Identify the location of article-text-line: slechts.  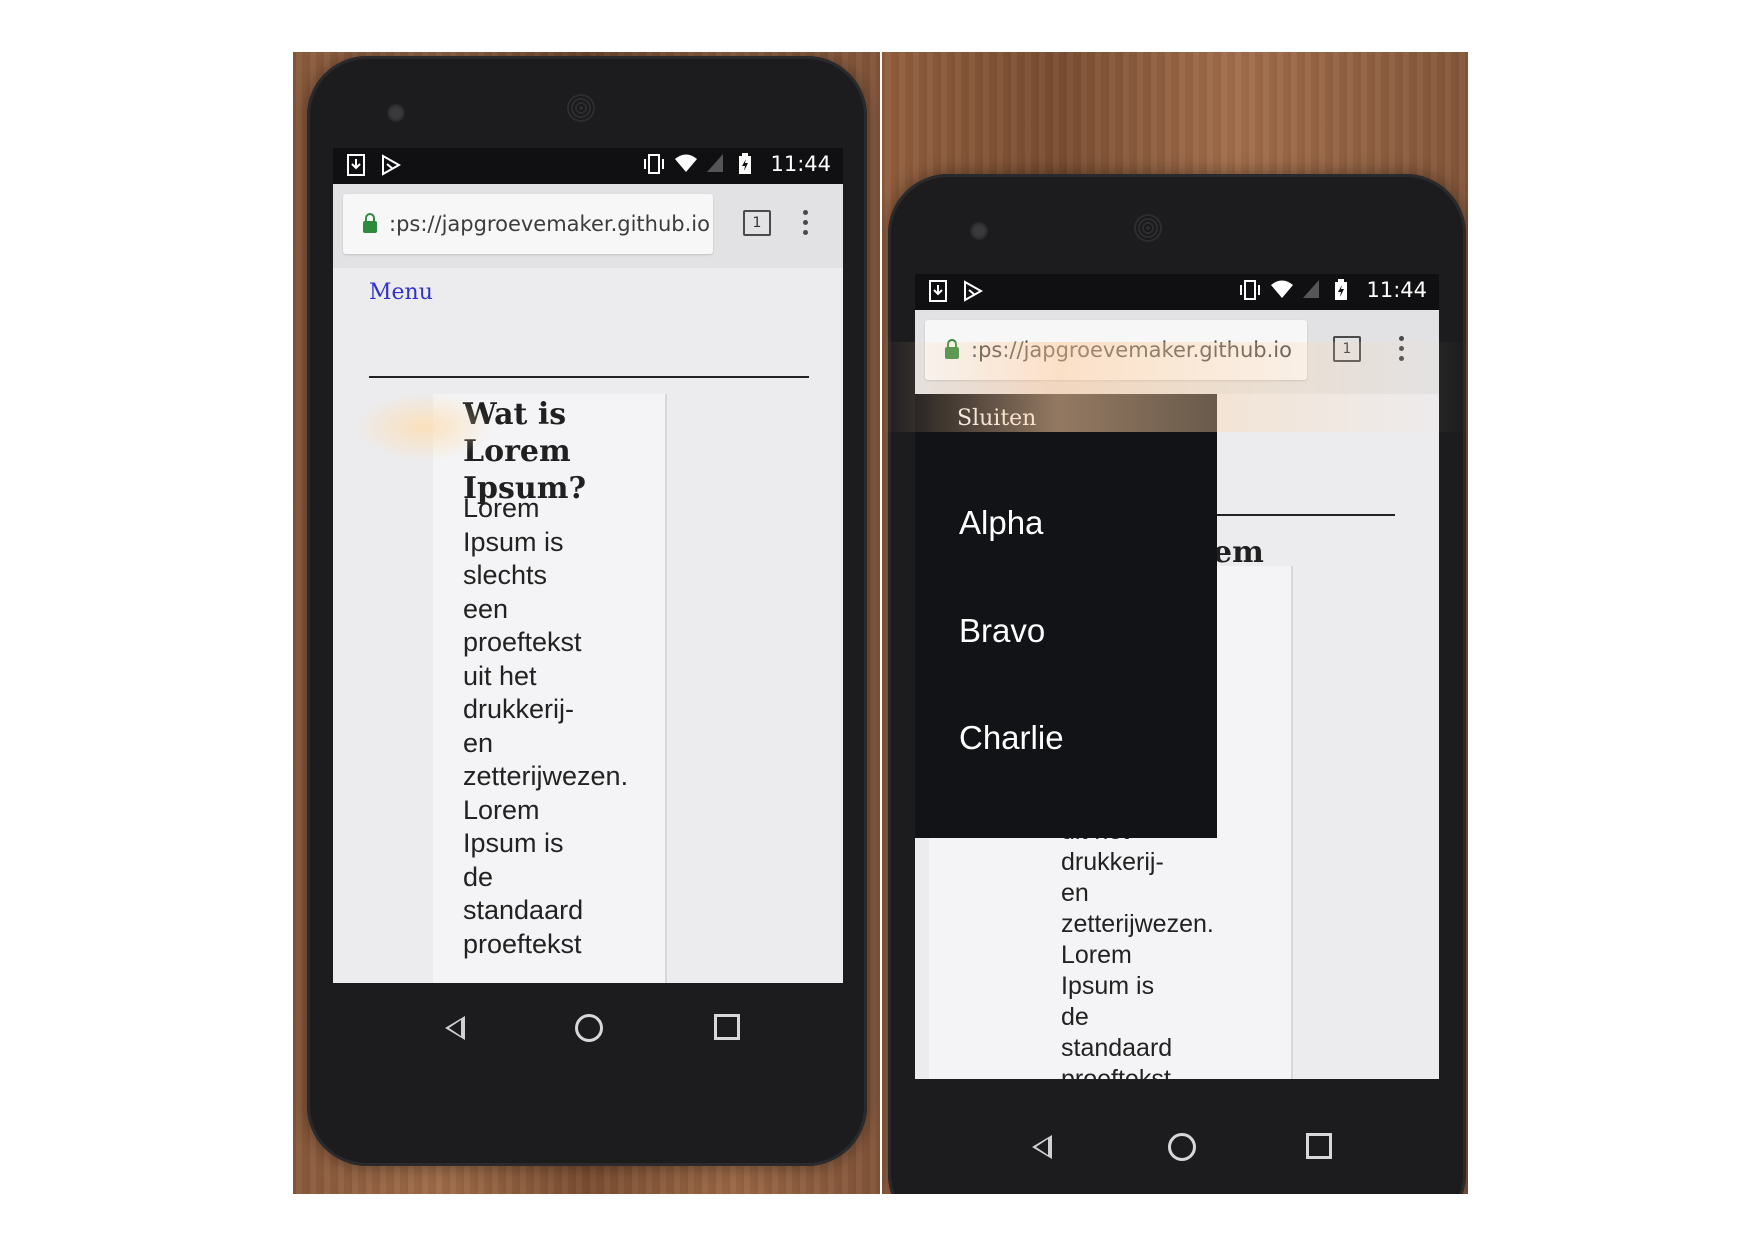
(505, 575).